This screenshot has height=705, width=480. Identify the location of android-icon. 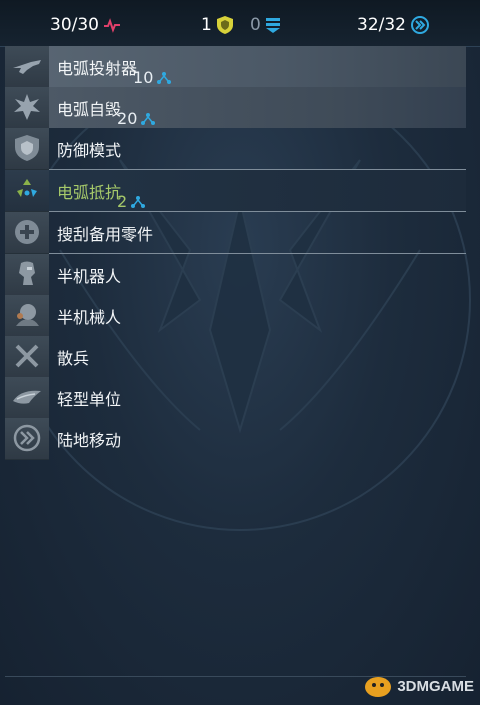
(27, 315).